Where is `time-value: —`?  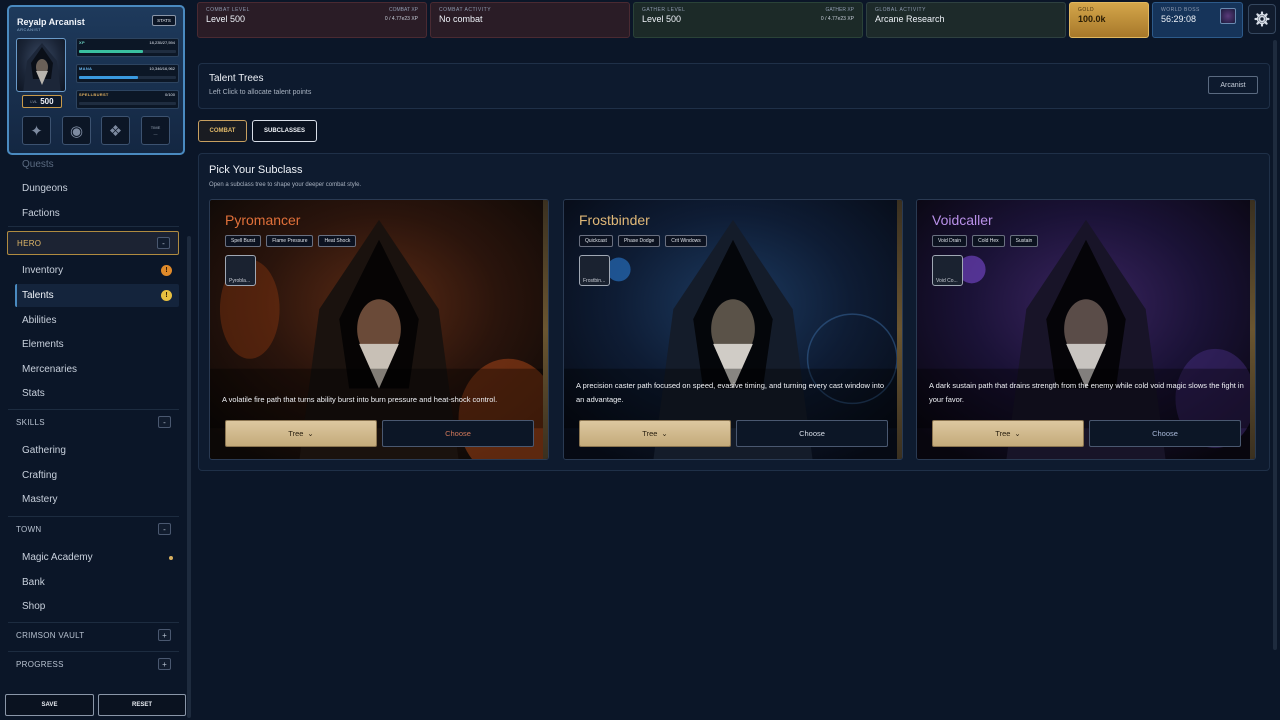
time-value: — is located at coordinates (155, 133).